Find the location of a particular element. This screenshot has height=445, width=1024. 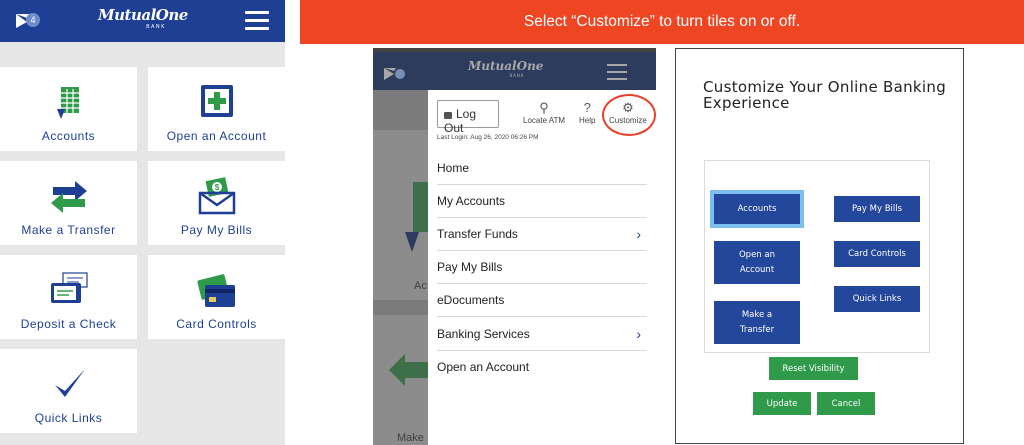

cancel-label: Cancel is located at coordinates (846, 403).